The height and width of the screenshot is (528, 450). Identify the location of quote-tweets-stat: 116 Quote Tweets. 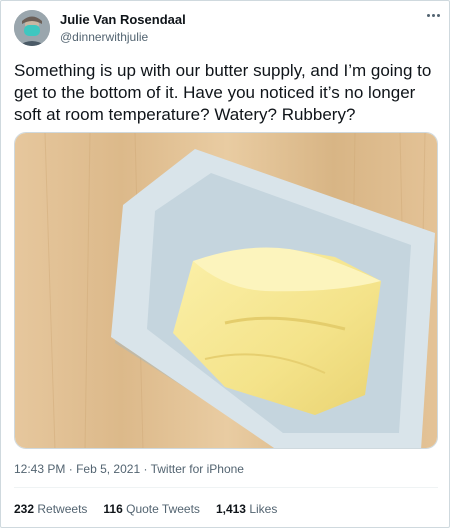
(151, 509).